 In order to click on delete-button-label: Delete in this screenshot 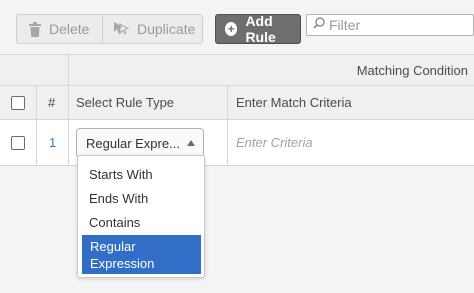, I will do `click(69, 29)`.